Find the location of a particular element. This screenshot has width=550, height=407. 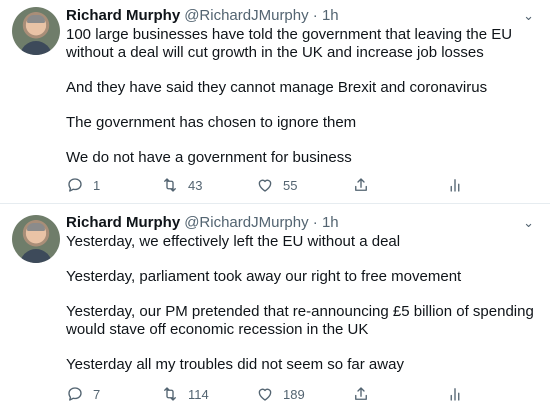

like-count: 189 is located at coordinates (294, 394).